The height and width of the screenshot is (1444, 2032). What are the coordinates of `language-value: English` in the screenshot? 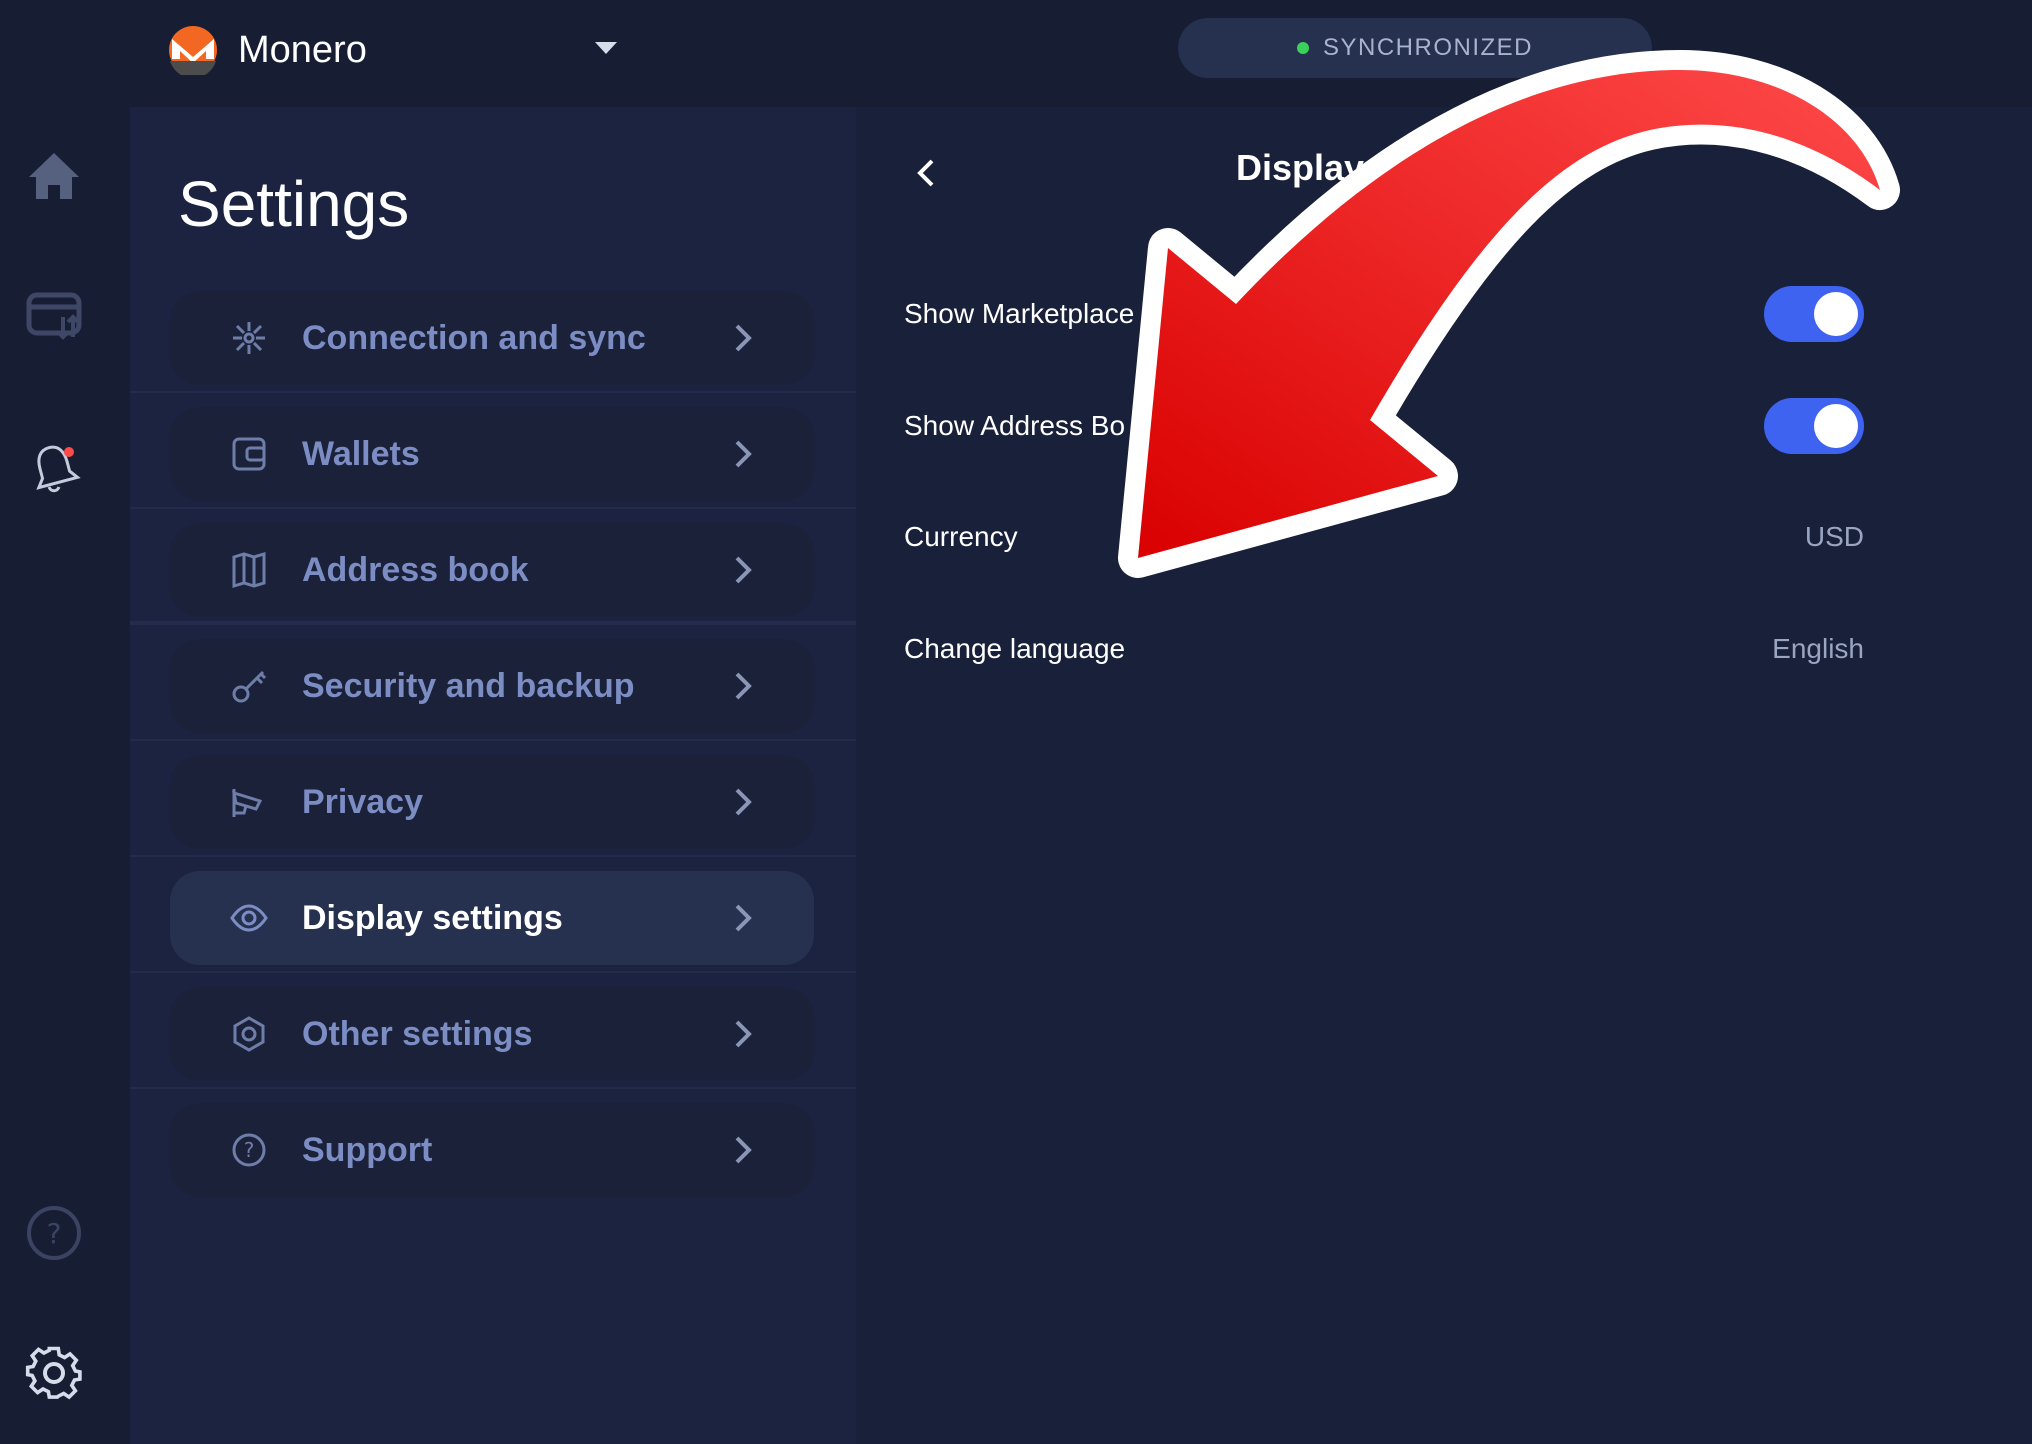 It's located at (1818, 649).